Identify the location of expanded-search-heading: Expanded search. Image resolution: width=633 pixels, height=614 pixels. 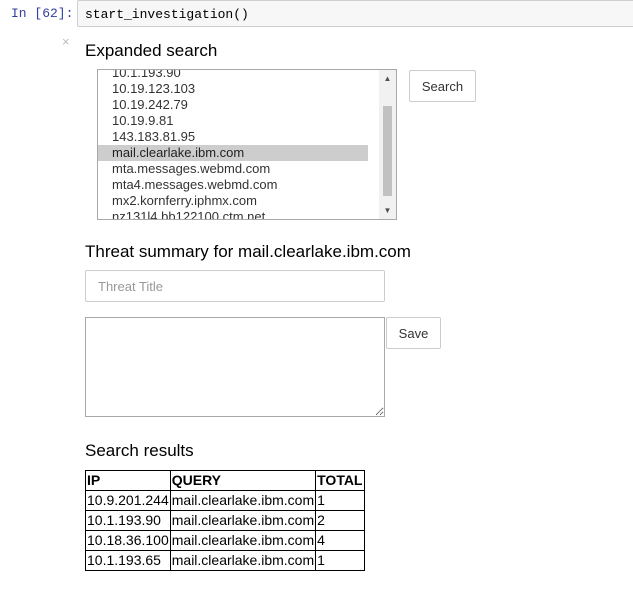
(151, 50).